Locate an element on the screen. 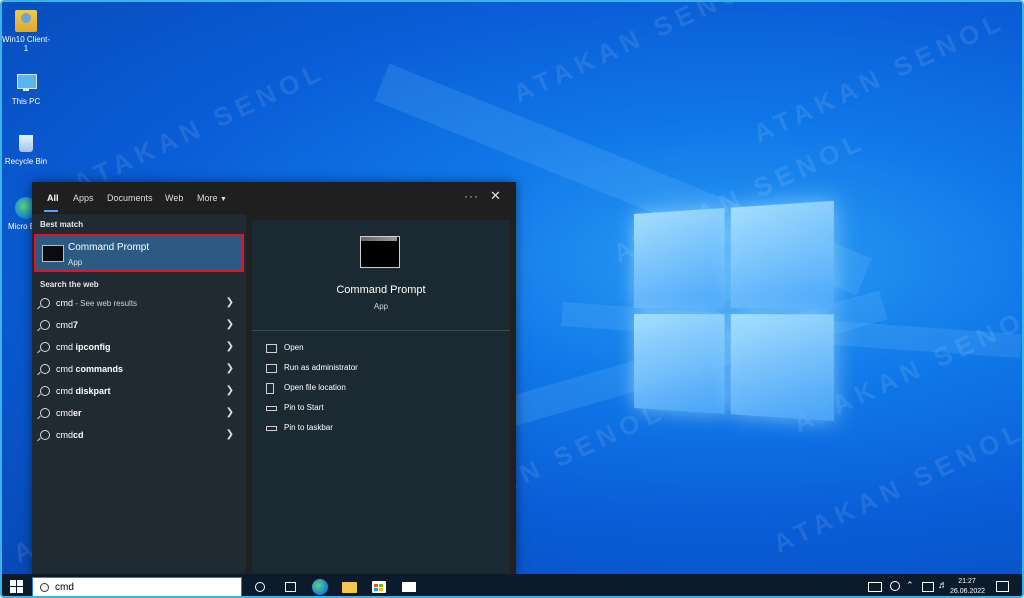 This screenshot has height=598, width=1024. web-result-text: cmd7 is located at coordinates (67, 325).